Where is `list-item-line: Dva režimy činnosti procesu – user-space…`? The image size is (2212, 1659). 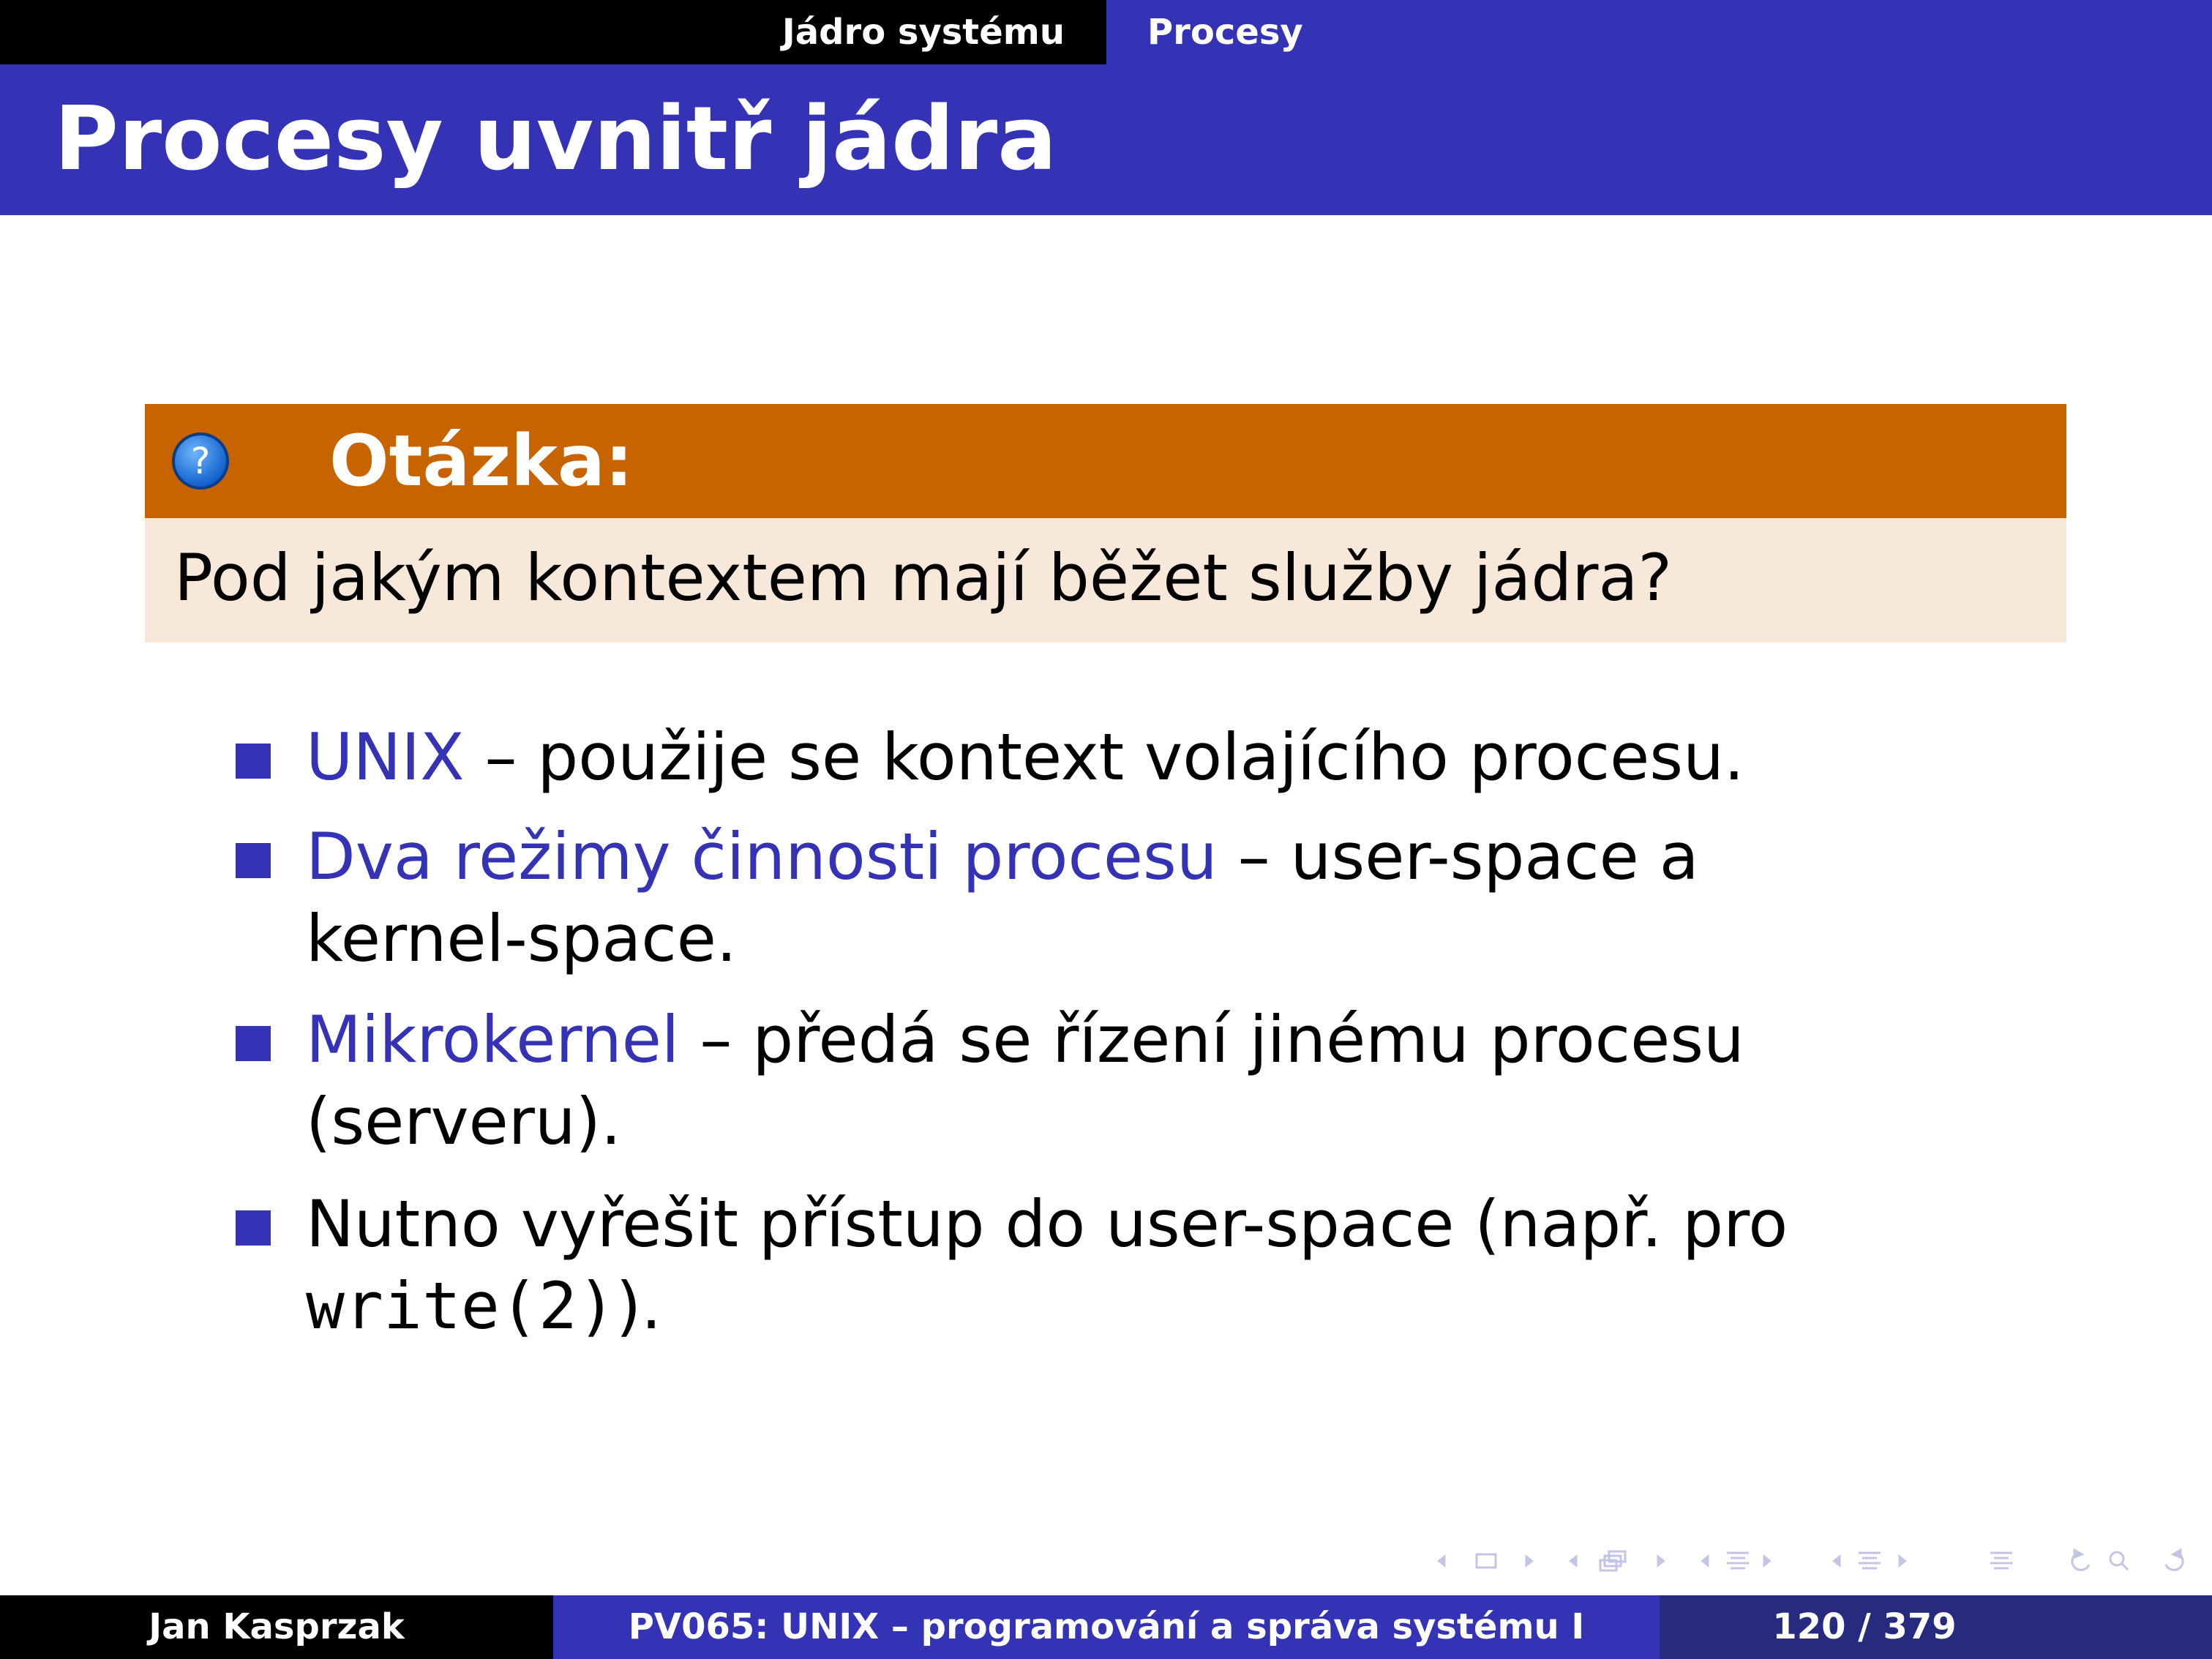 list-item-line: Dva režimy činnosti procesu – user-space… is located at coordinates (1002, 857).